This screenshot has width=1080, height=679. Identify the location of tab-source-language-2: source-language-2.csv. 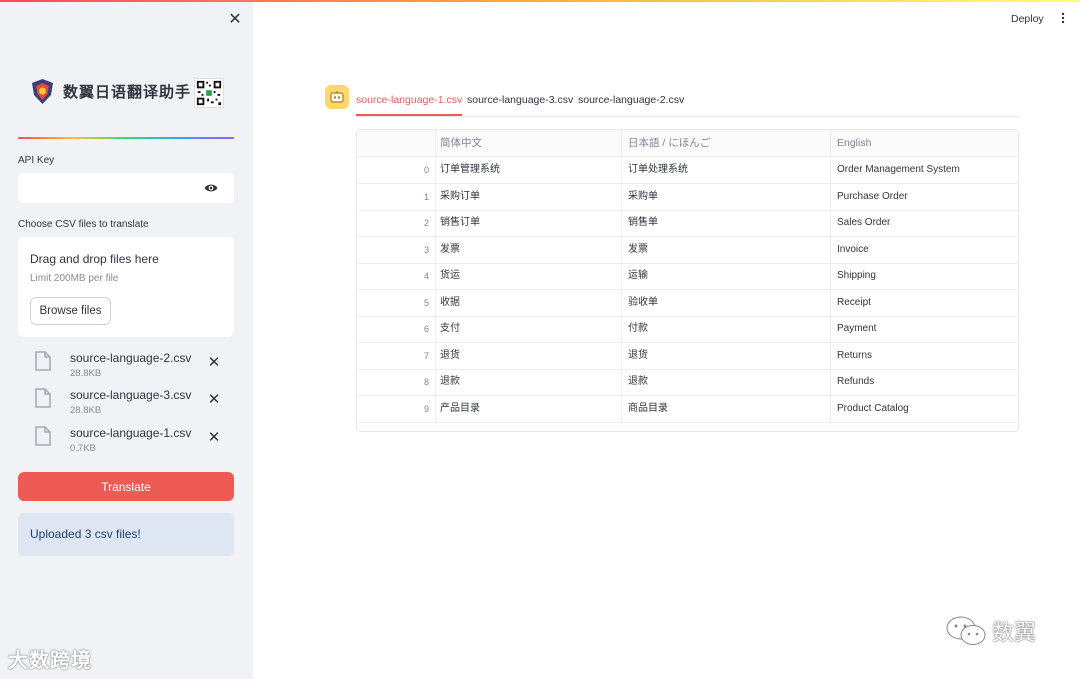
(631, 105).